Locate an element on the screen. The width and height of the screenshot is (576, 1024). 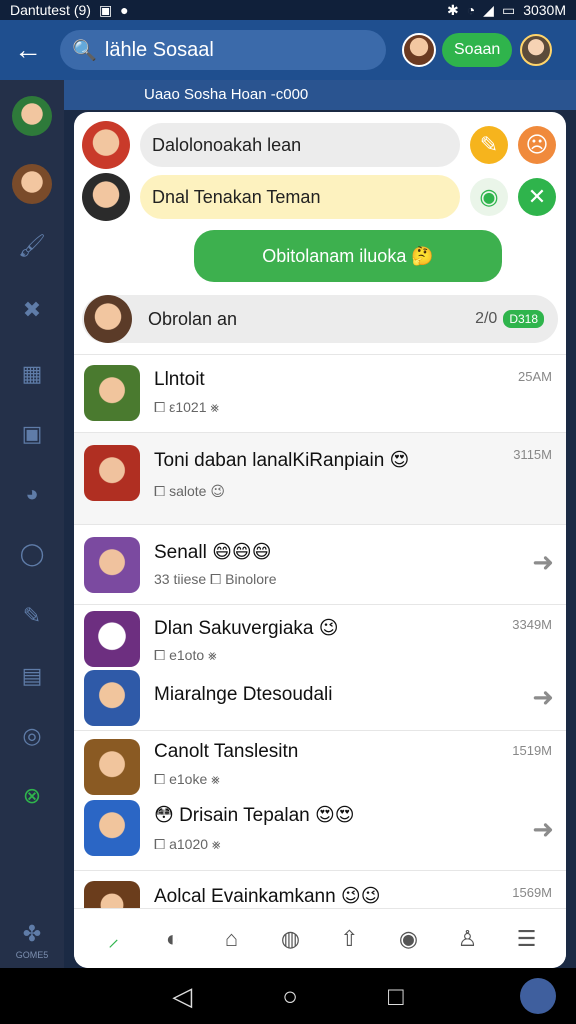
gallery-icon: ▣ is located at coordinates (32, 434).